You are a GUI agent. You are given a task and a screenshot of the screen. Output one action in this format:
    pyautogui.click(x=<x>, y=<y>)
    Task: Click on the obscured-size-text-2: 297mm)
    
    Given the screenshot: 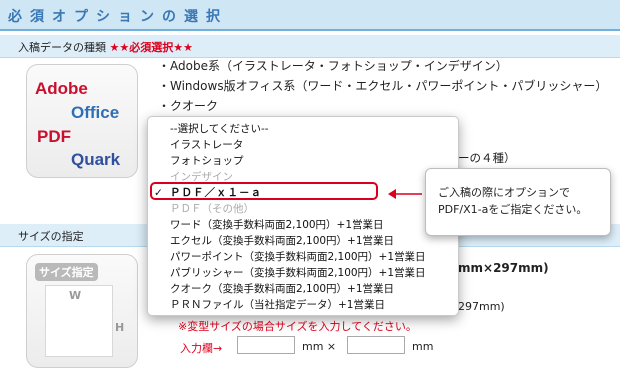 What is the action you would take?
    pyautogui.click(x=481, y=306)
    